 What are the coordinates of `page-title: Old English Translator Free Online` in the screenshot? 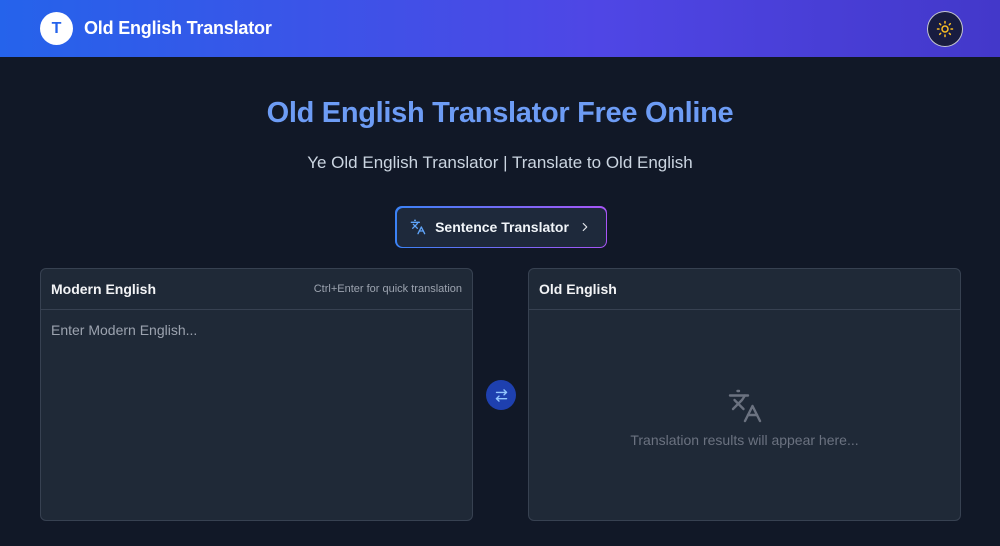 It's located at (500, 113).